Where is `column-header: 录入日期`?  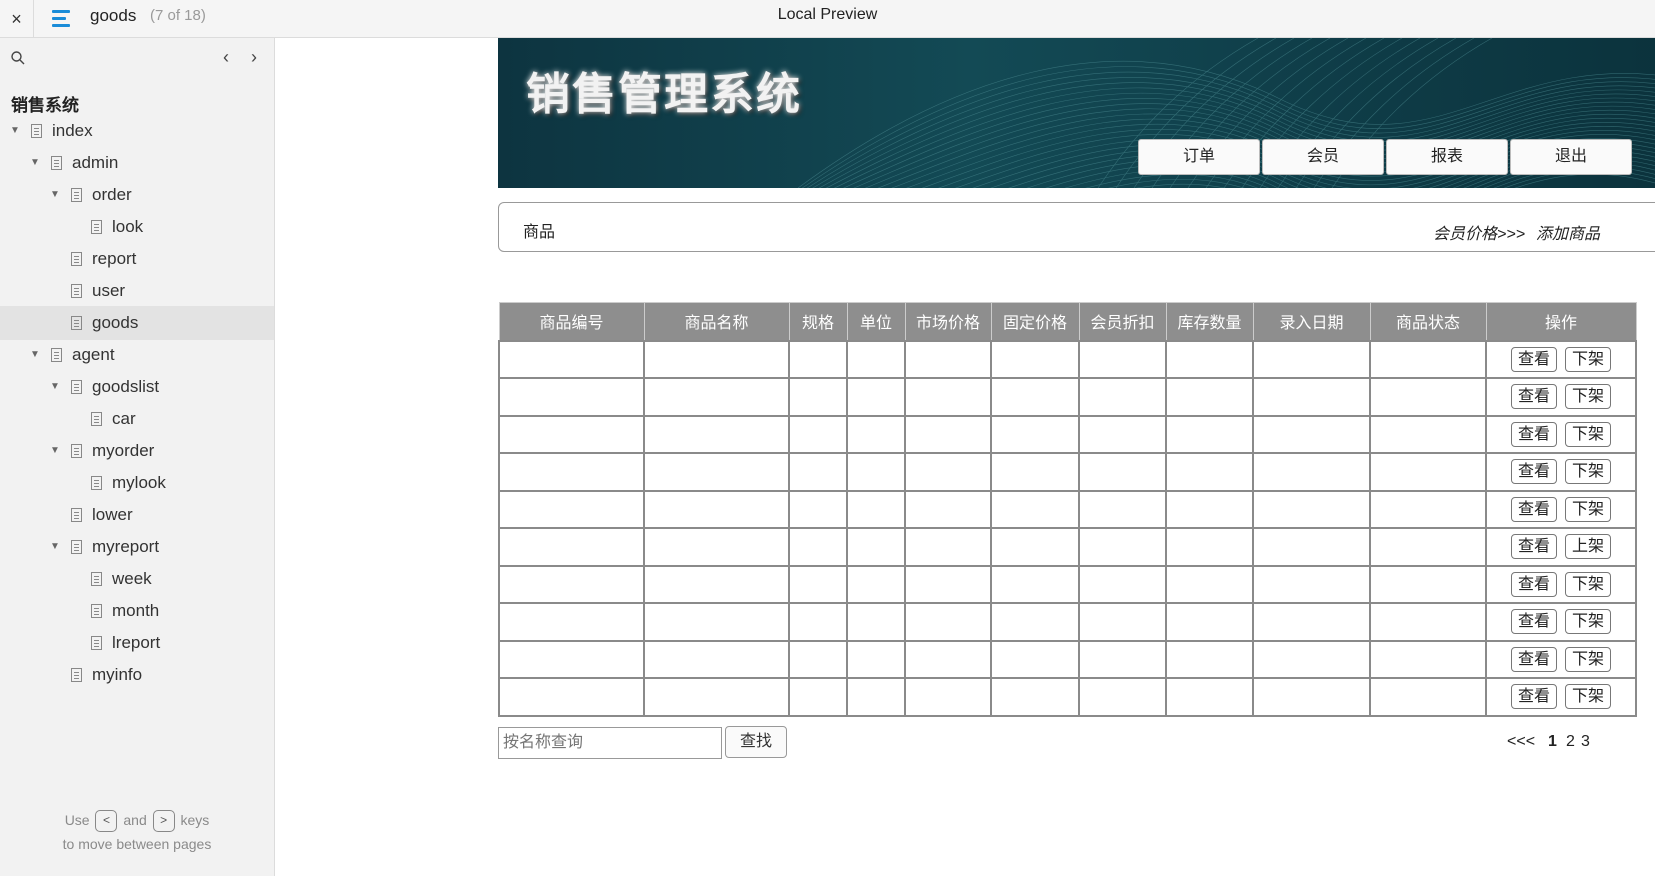 column-header: 录入日期 is located at coordinates (1311, 321).